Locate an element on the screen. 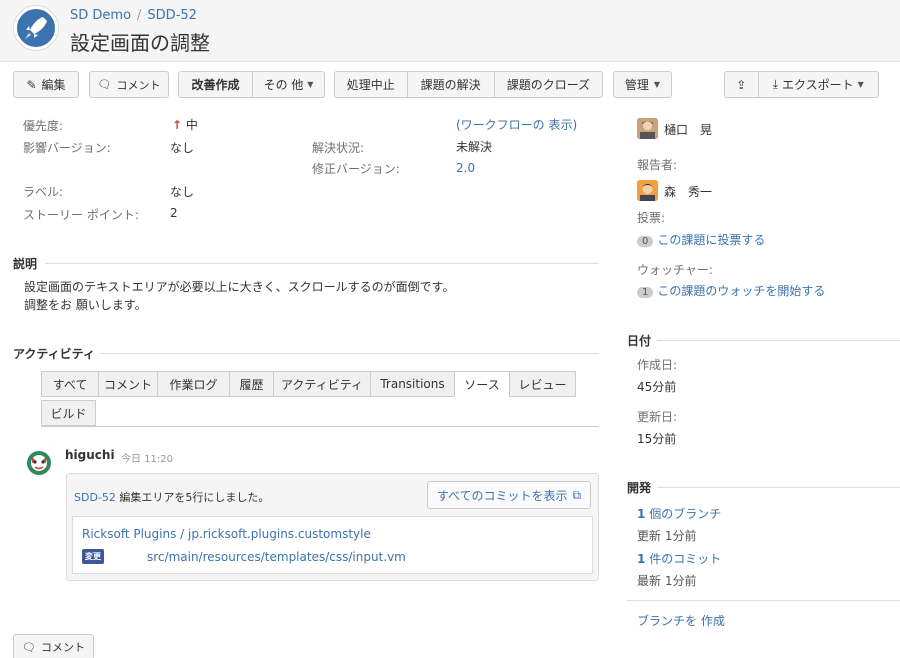  branch-text: 個のブランチ is located at coordinates (685, 514).